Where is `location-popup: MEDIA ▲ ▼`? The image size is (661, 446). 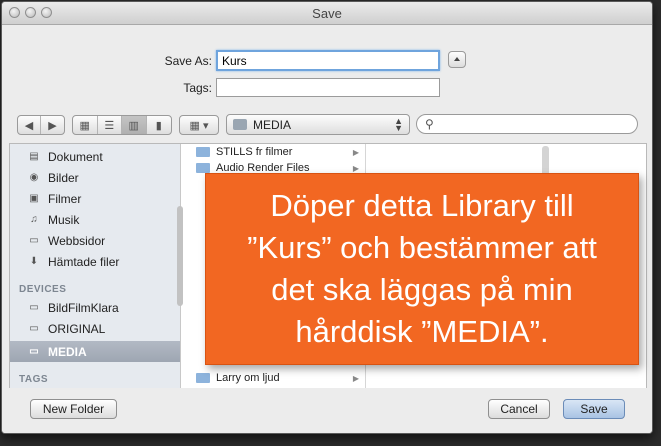
location-popup: MEDIA ▲ ▼ is located at coordinates (318, 124).